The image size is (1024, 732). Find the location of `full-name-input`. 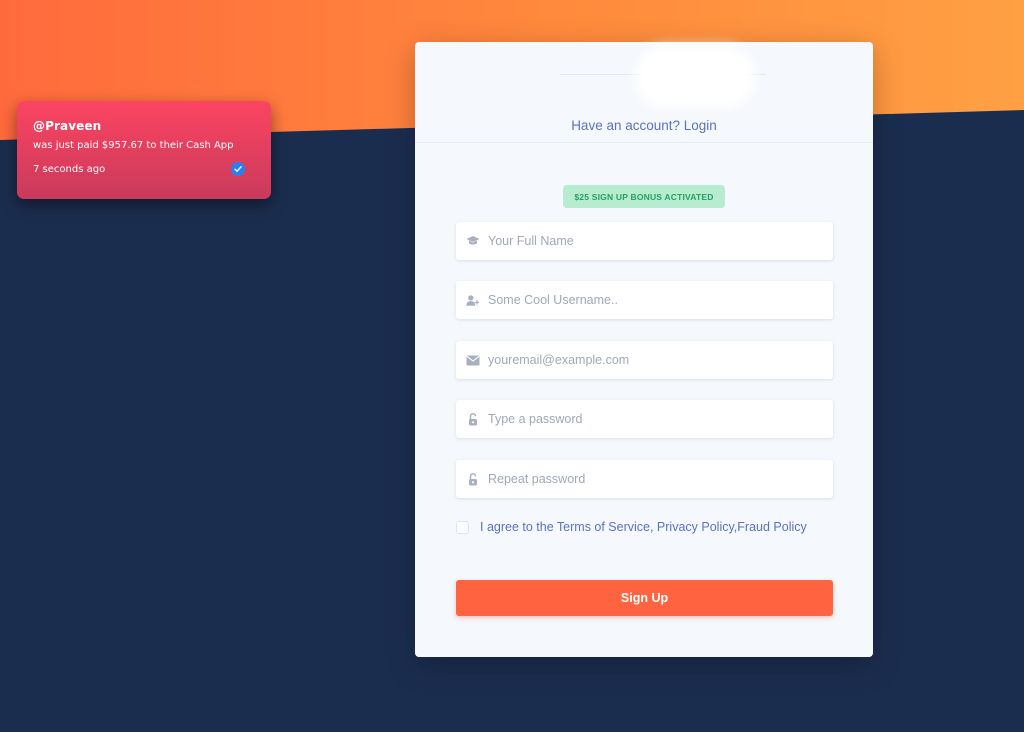

full-name-input is located at coordinates (660, 241).